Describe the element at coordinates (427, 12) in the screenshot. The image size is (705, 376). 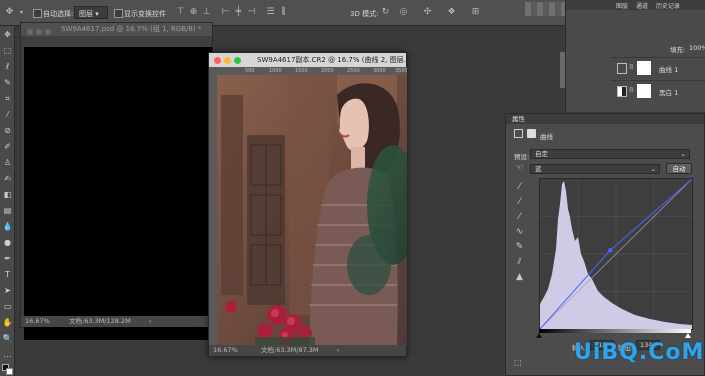
I see `drag-3d-icon: ✣` at that location.